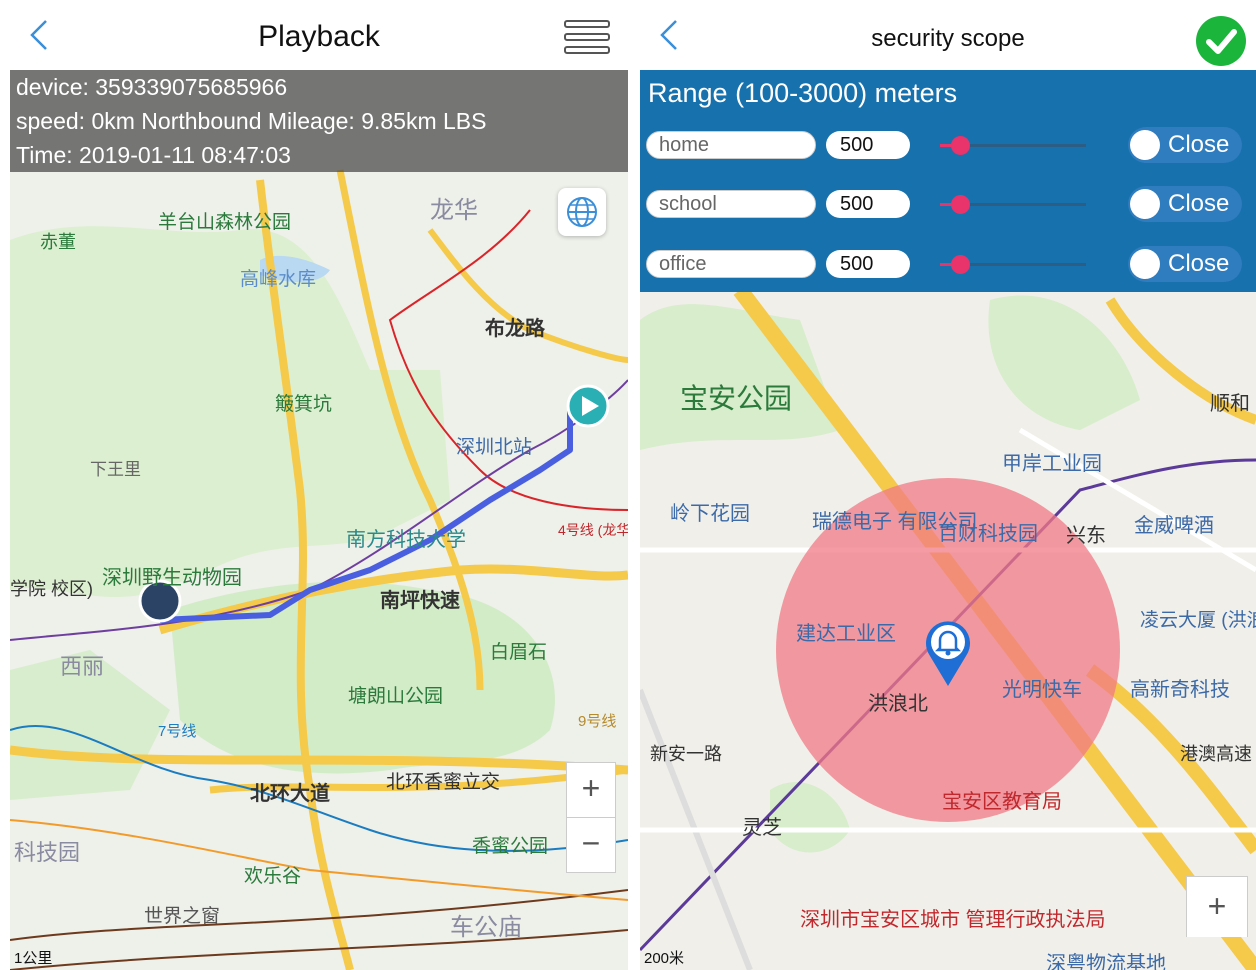 This screenshot has height=970, width=1256. What do you see at coordinates (33, 958) in the screenshot?
I see `map-scale: 1公里` at bounding box center [33, 958].